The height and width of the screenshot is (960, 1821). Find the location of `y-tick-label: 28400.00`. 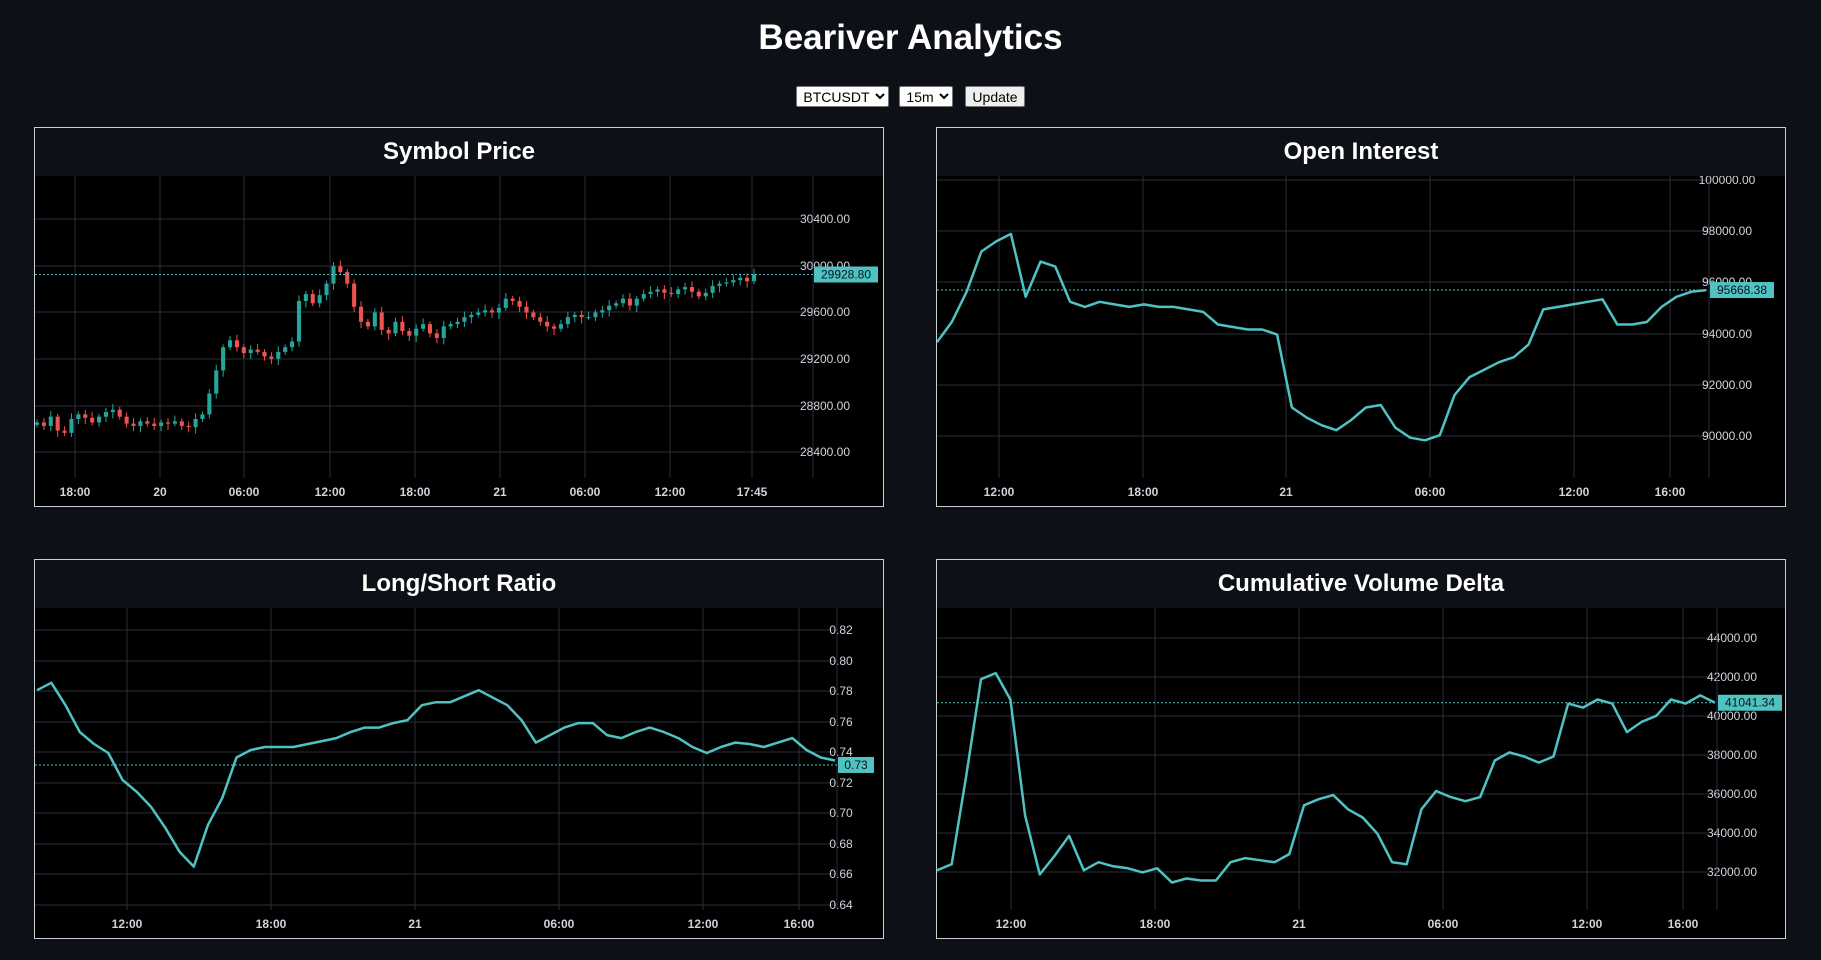

y-tick-label: 28400.00 is located at coordinates (825, 452).